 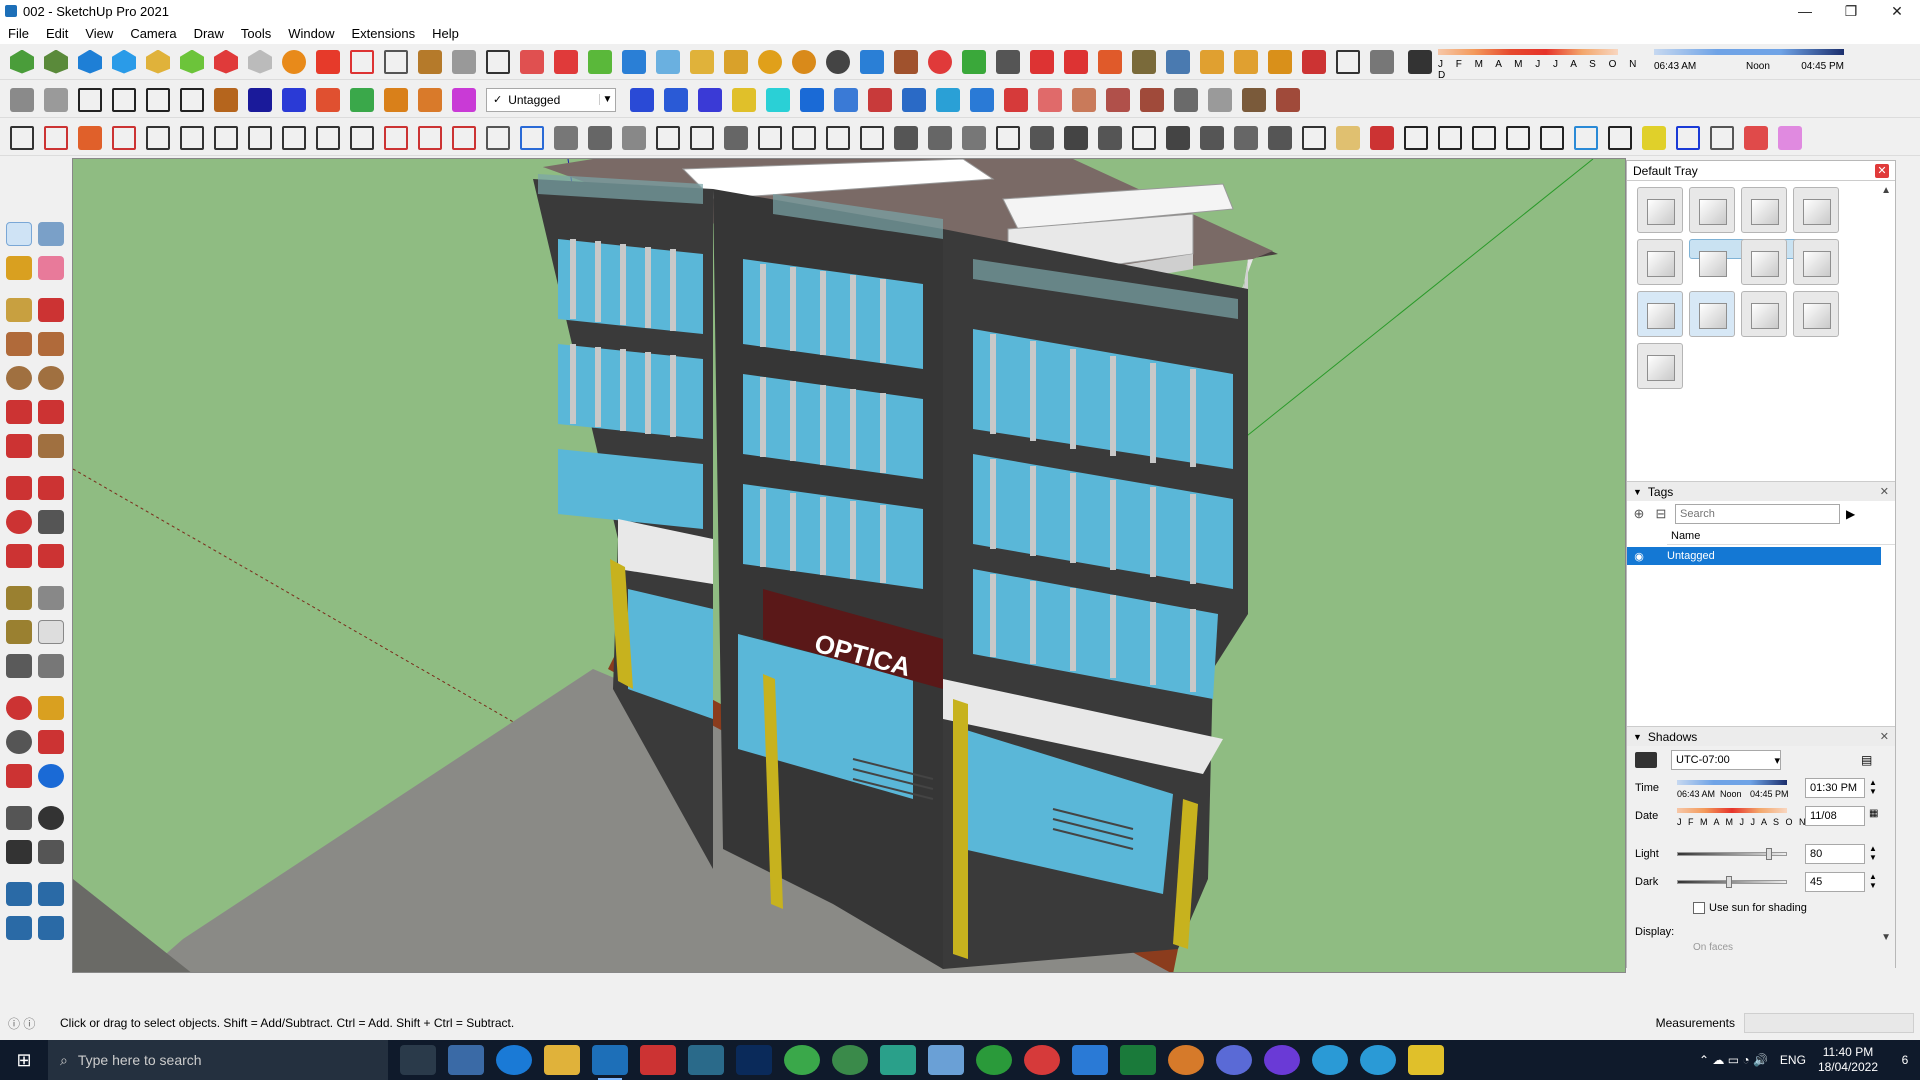 I want to click on extra-tool-3-icon, so click(x=1118, y=99).